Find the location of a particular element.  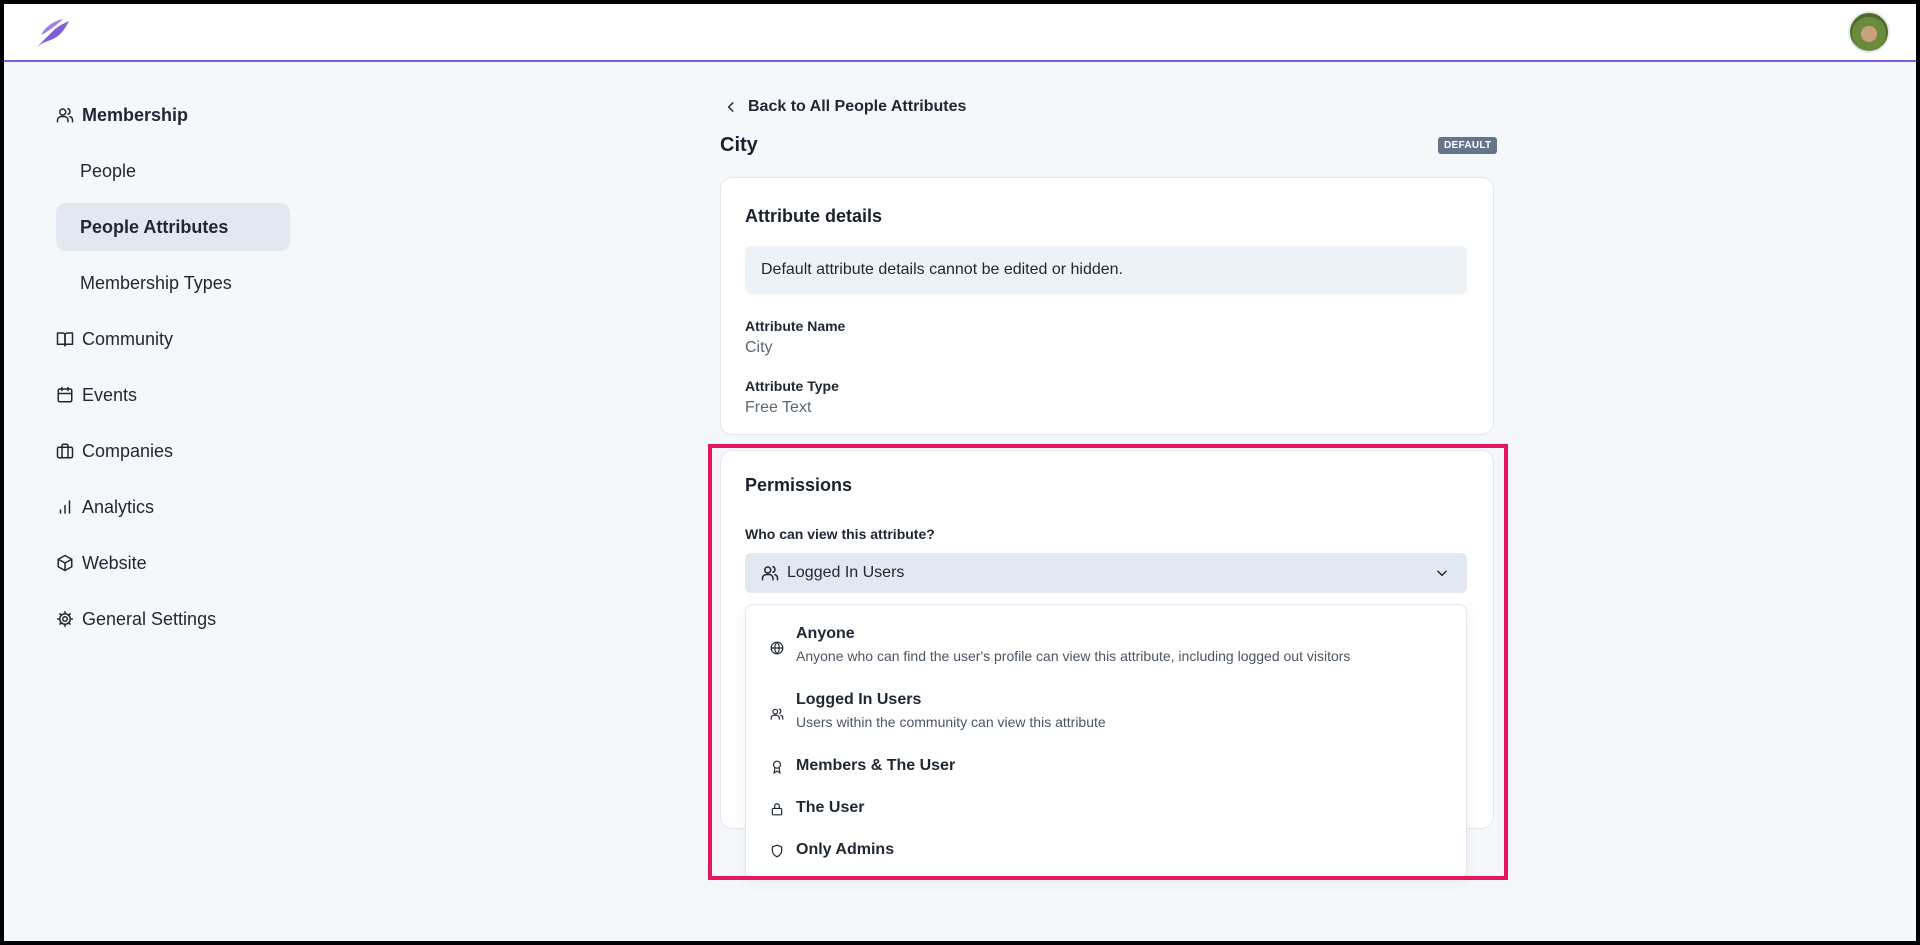

gear-icon is located at coordinates (65, 619).